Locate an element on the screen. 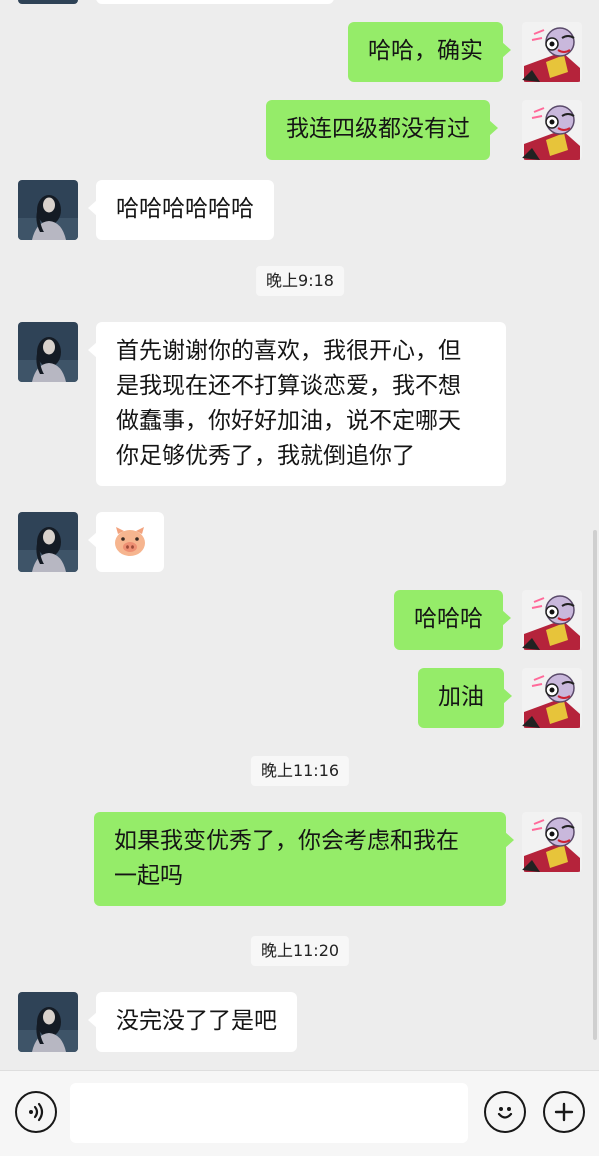 Image resolution: width=599 pixels, height=1156 pixels. voice-button is located at coordinates (36, 1112).